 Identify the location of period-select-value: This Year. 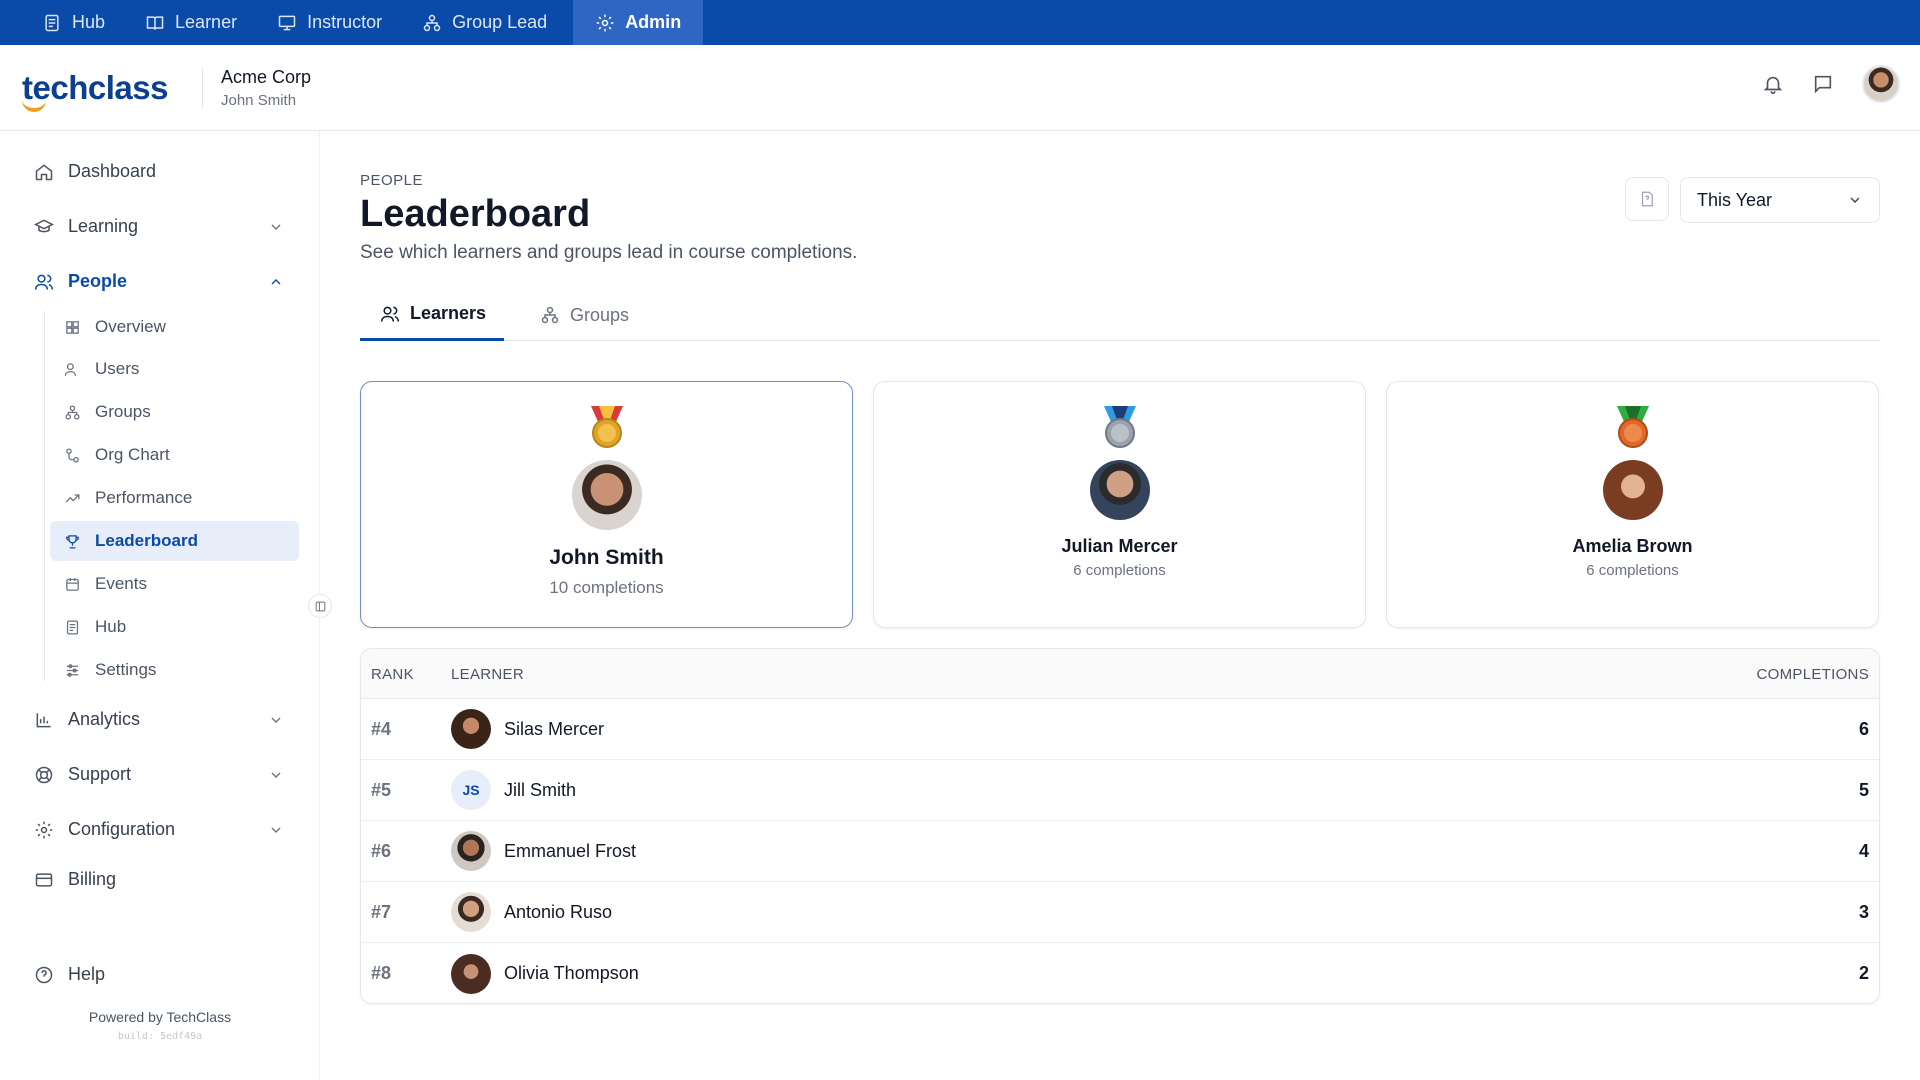
(1735, 199).